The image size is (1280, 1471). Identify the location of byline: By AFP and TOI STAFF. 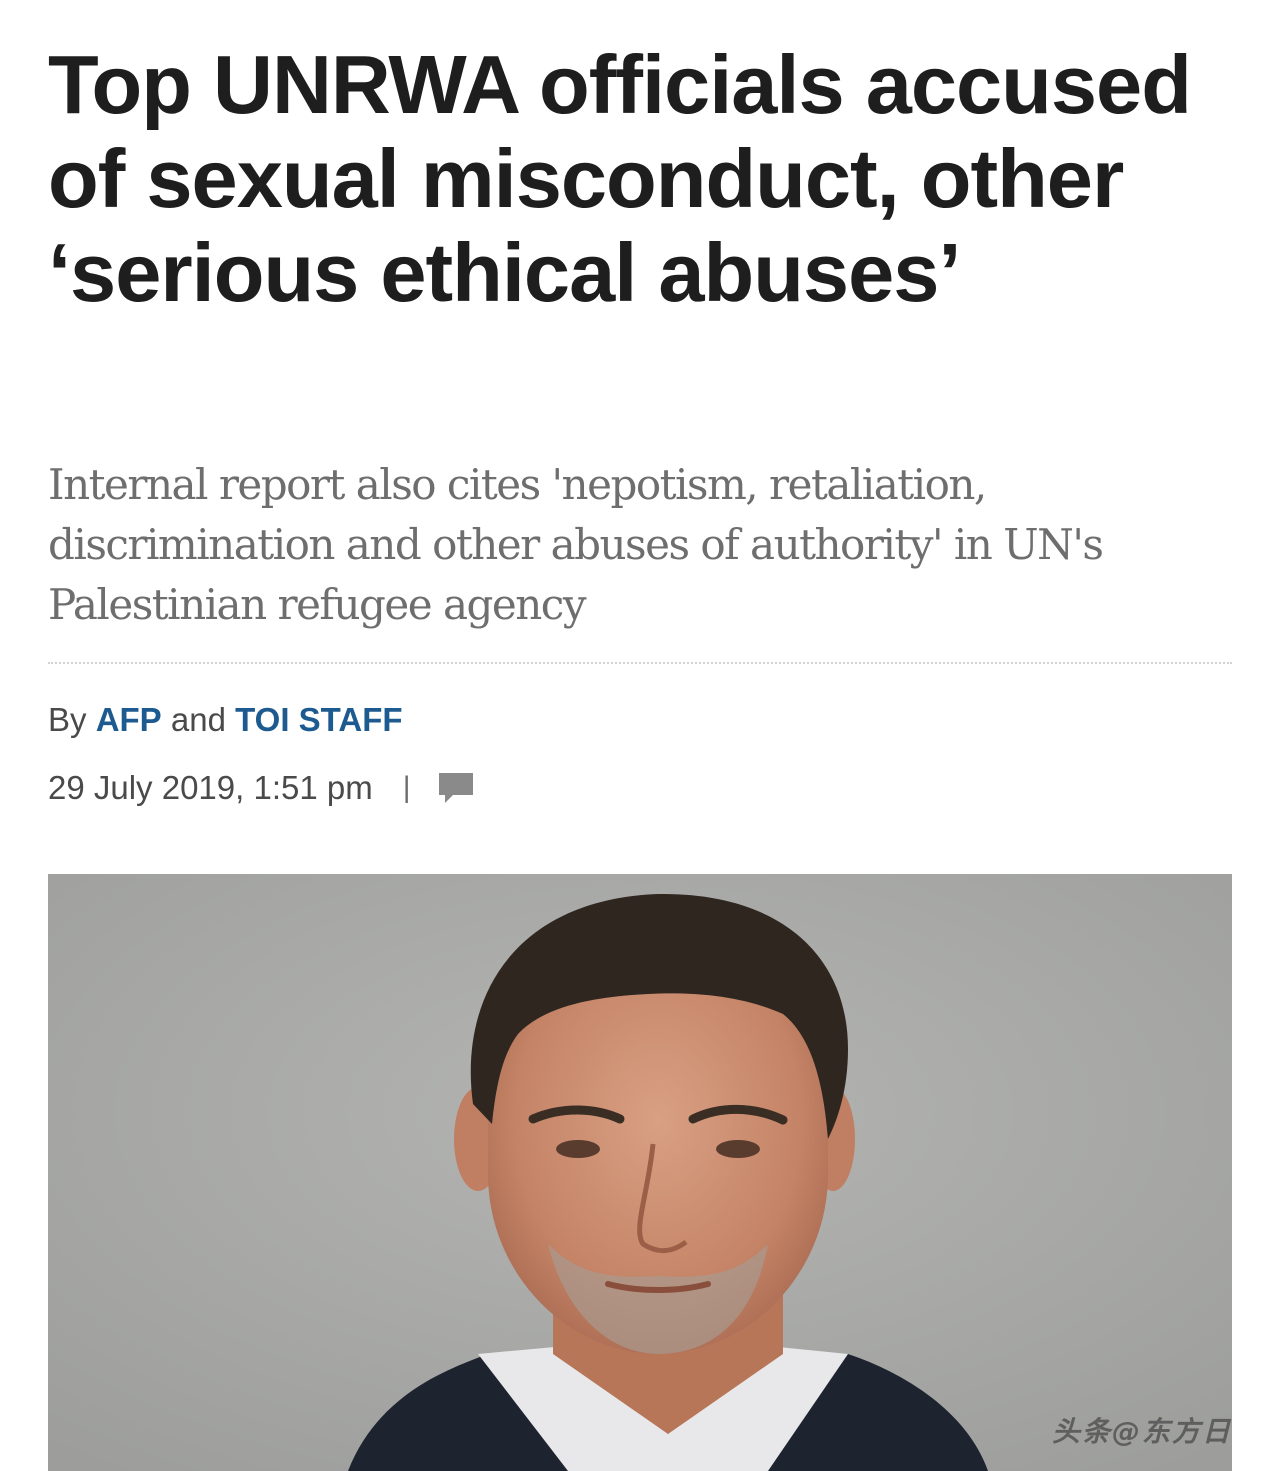
(225, 720).